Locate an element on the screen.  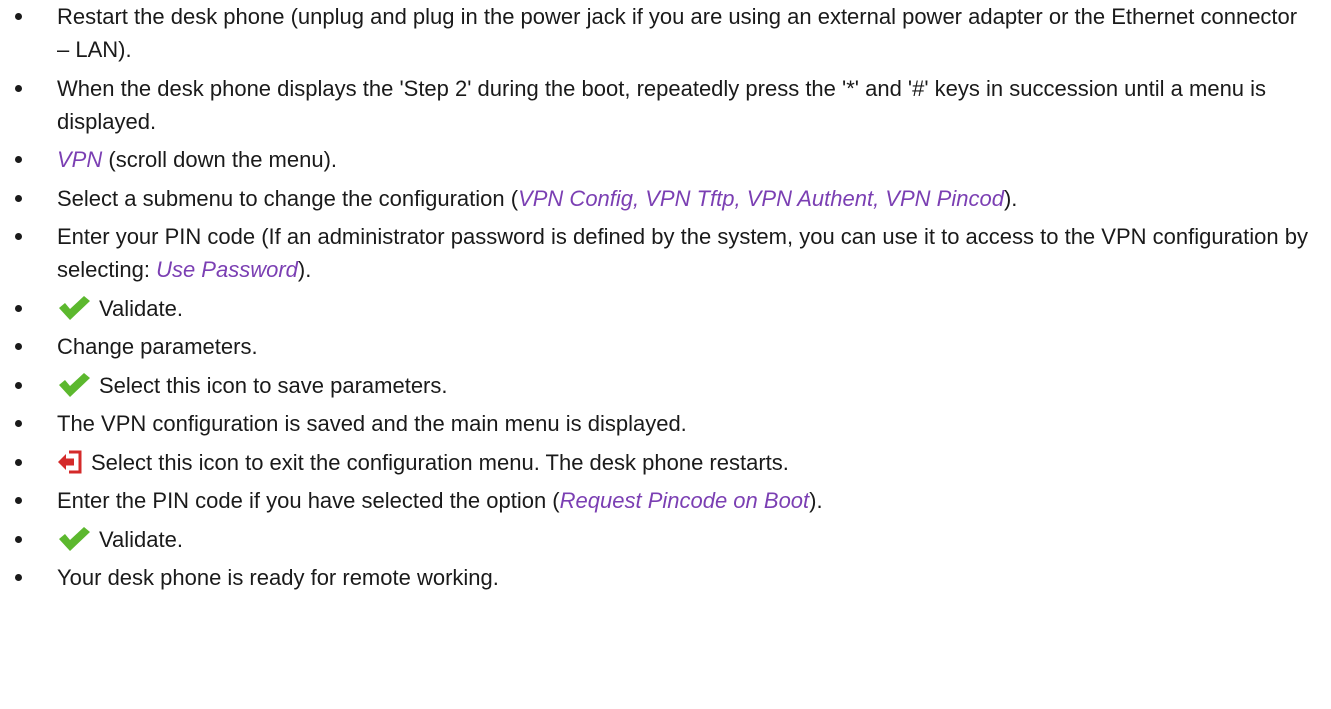
step-text: Select this icon to save parameters. is located at coordinates (273, 385).